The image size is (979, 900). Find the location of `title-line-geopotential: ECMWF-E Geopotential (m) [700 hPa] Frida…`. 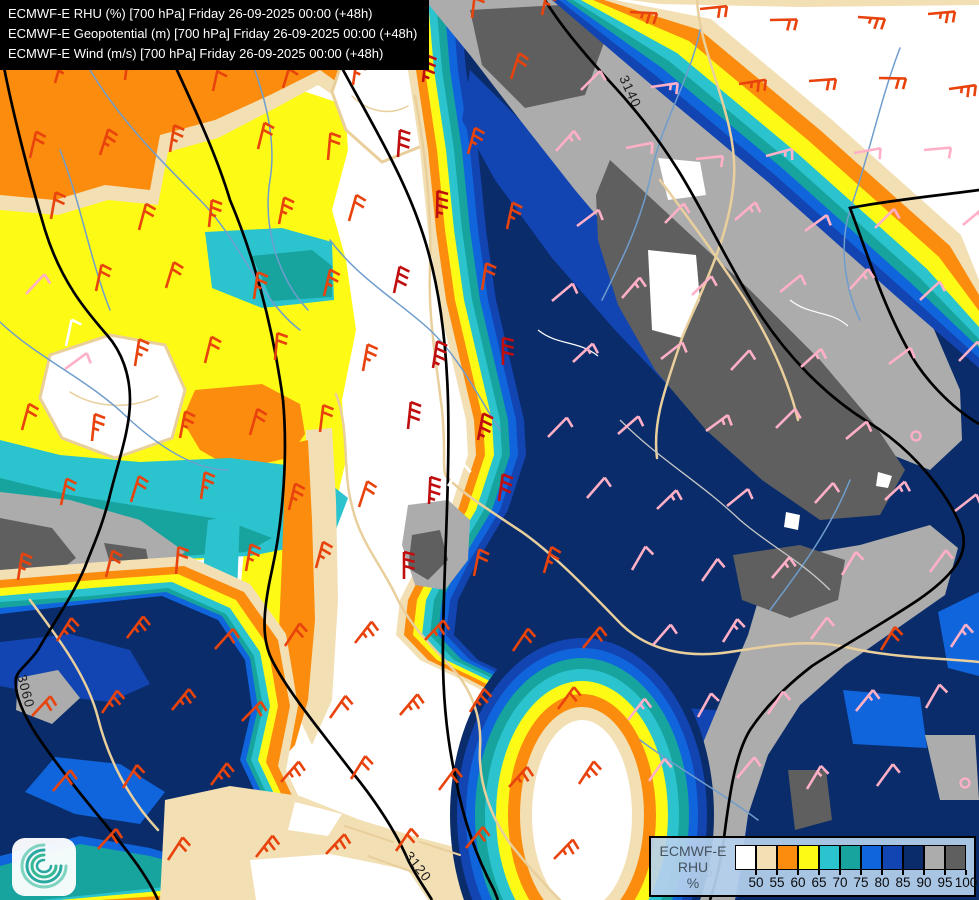

title-line-geopotential: ECMWF-E Geopotential (m) [700 hPa] Frida… is located at coordinates (213, 33).